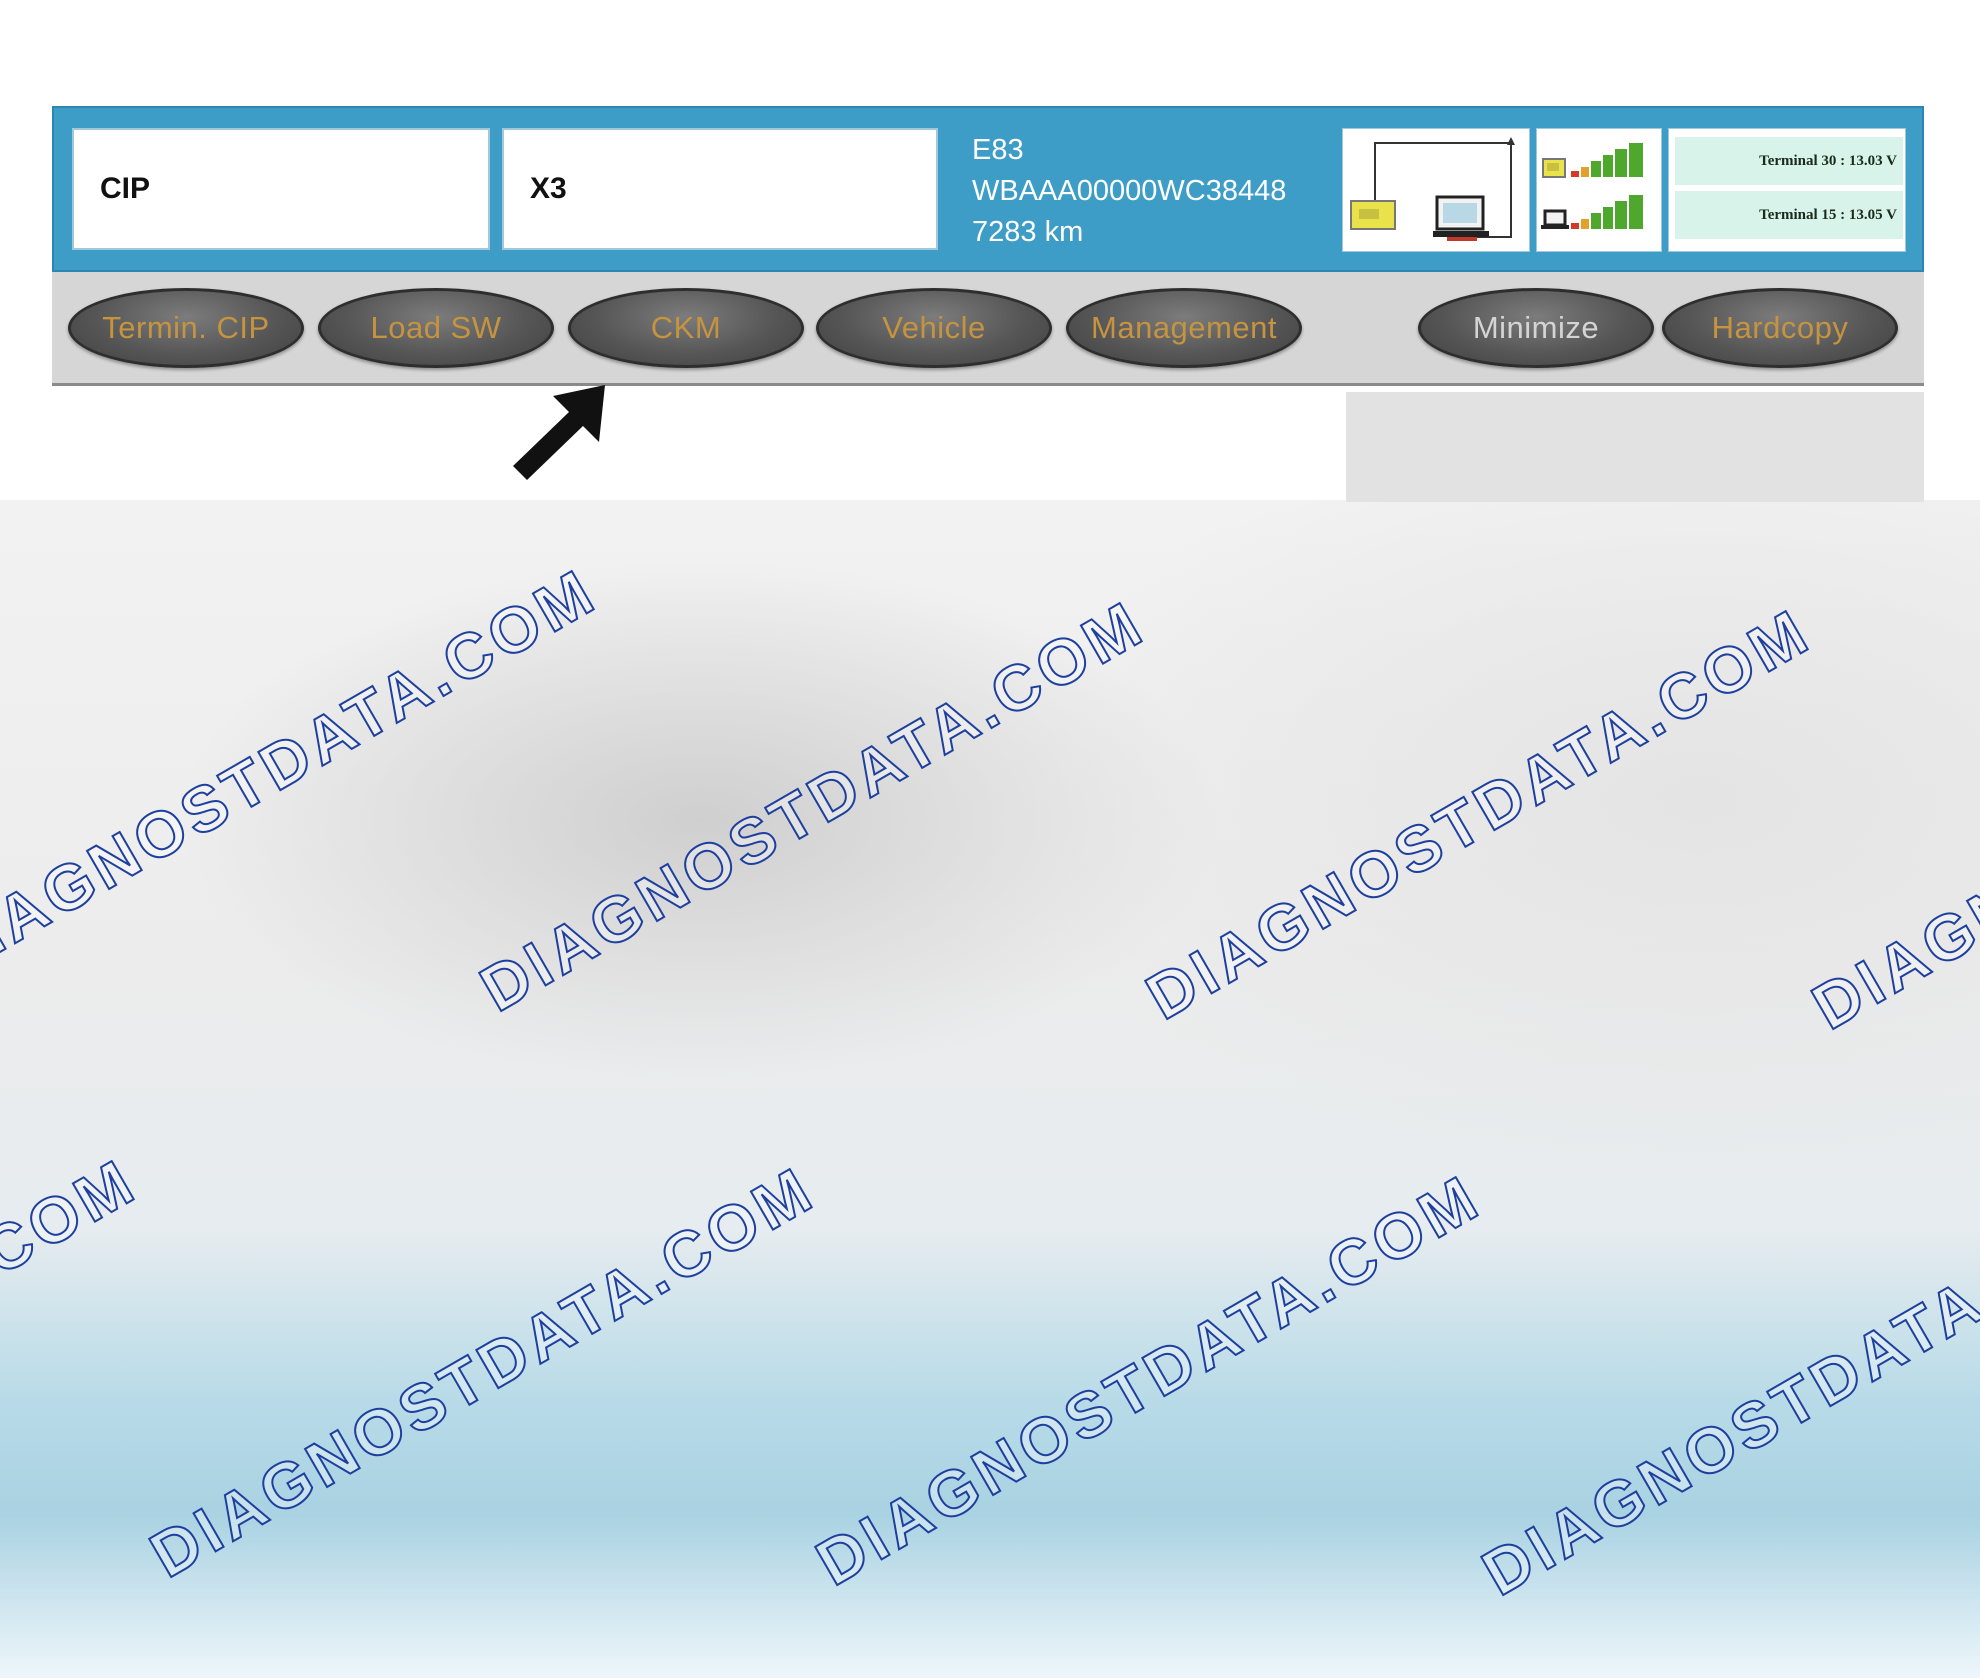 The image size is (1980, 1678). Describe the element at coordinates (559, 432) in the screenshot. I see `pointer-arrow-icon` at that location.